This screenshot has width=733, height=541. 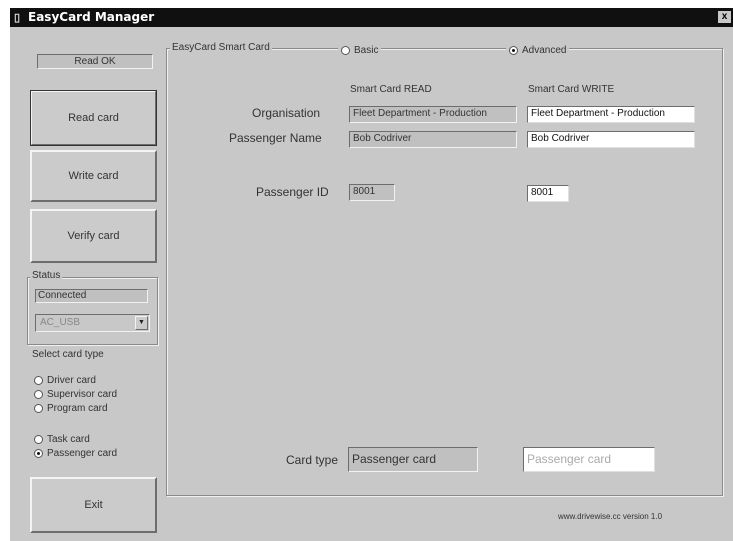 What do you see at coordinates (77, 408) in the screenshot?
I see `radio-label: Program card` at bounding box center [77, 408].